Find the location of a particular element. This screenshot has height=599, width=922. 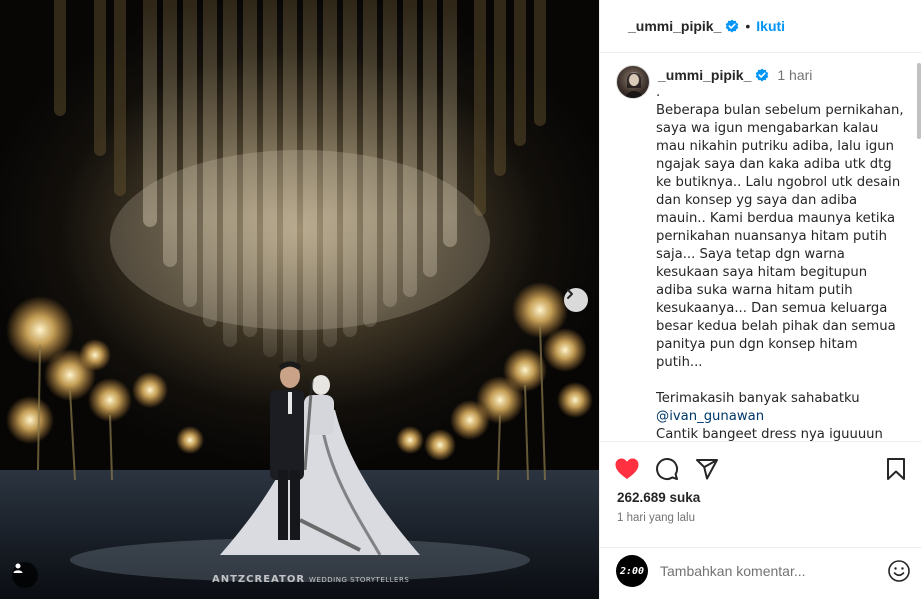

post-author-username: _ummi_pipik_ is located at coordinates (674, 26).